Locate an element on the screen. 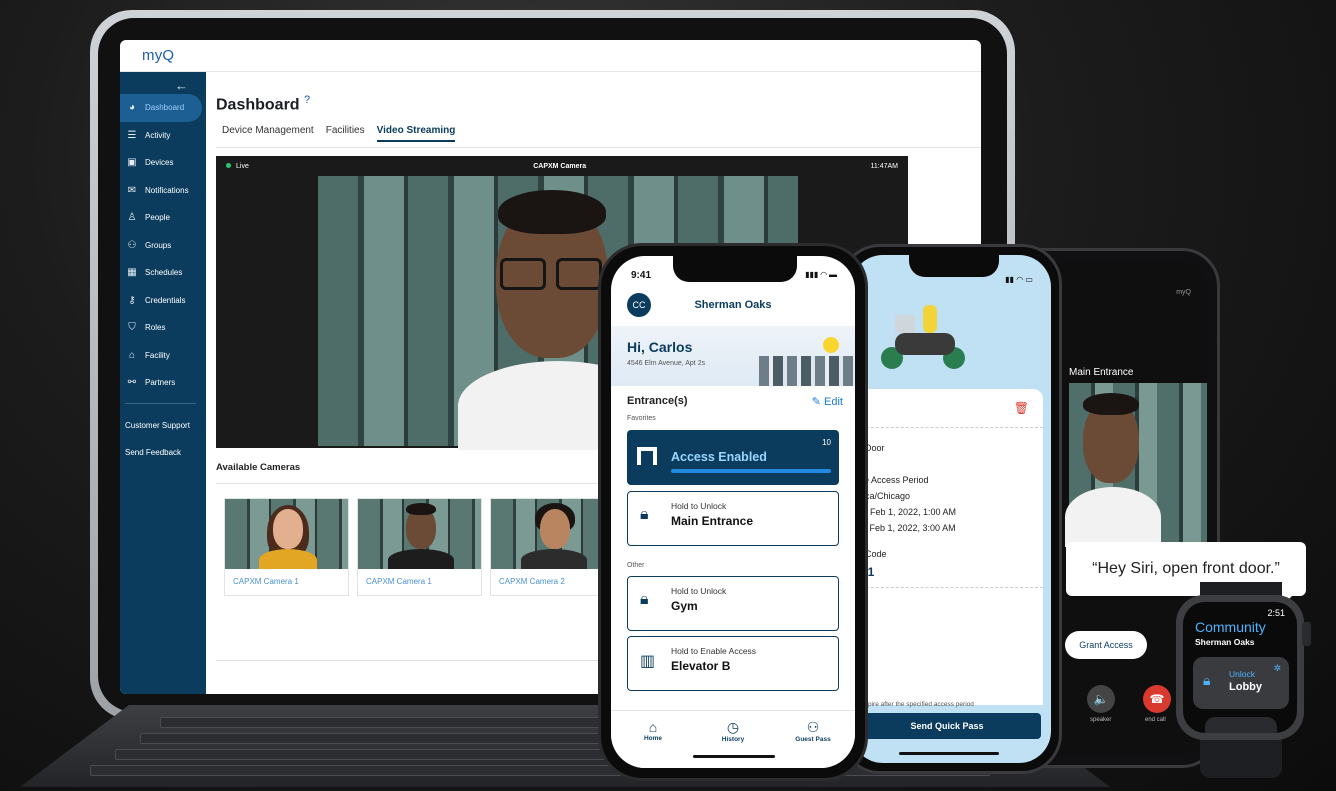 The height and width of the screenshot is (791, 1336). sidebar-item-groups: ⚇ Groups is located at coordinates (163, 246).